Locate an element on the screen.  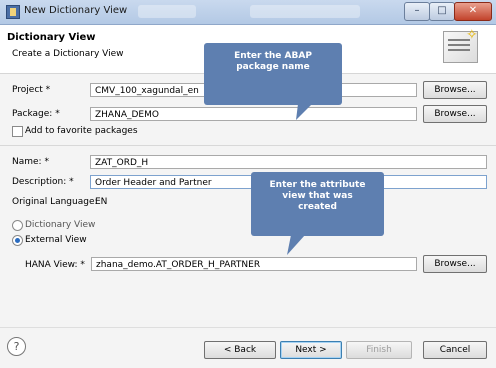
package-callout-text: Enter the ABAP package name is located at coordinates (273, 61).